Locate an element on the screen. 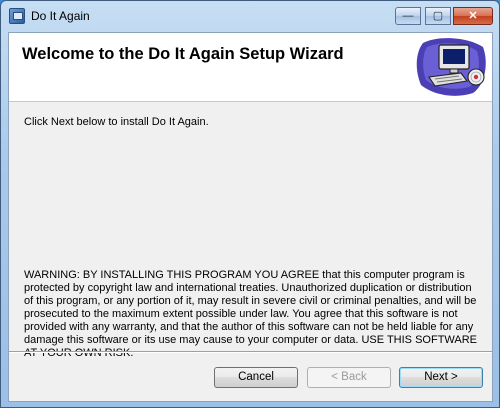 This screenshot has width=500, height=408. computer-setup-icon is located at coordinates (451, 67).